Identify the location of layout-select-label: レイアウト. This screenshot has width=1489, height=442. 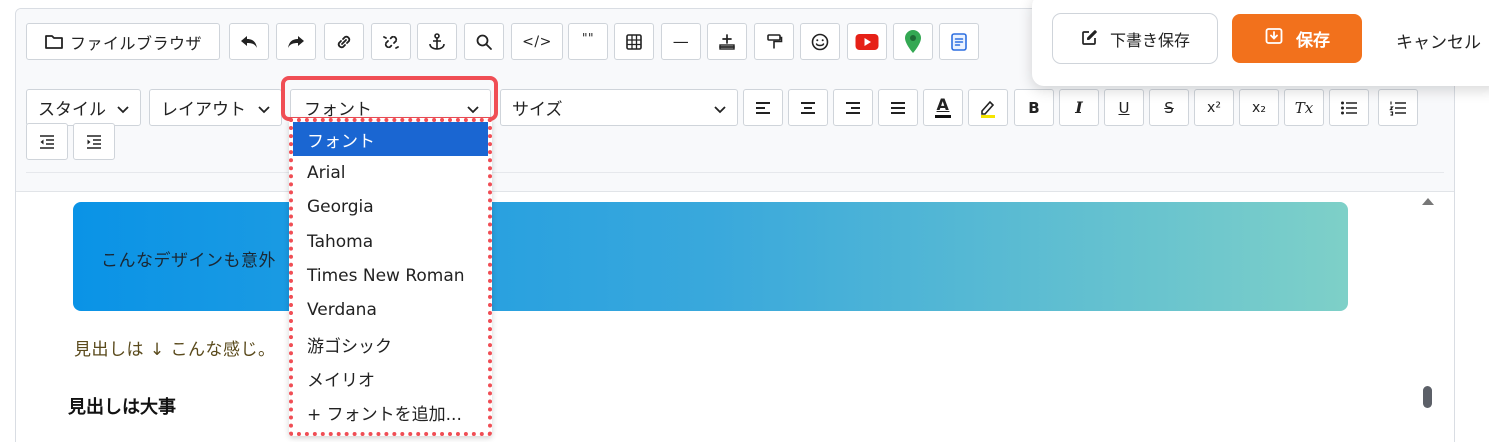
(203, 110).